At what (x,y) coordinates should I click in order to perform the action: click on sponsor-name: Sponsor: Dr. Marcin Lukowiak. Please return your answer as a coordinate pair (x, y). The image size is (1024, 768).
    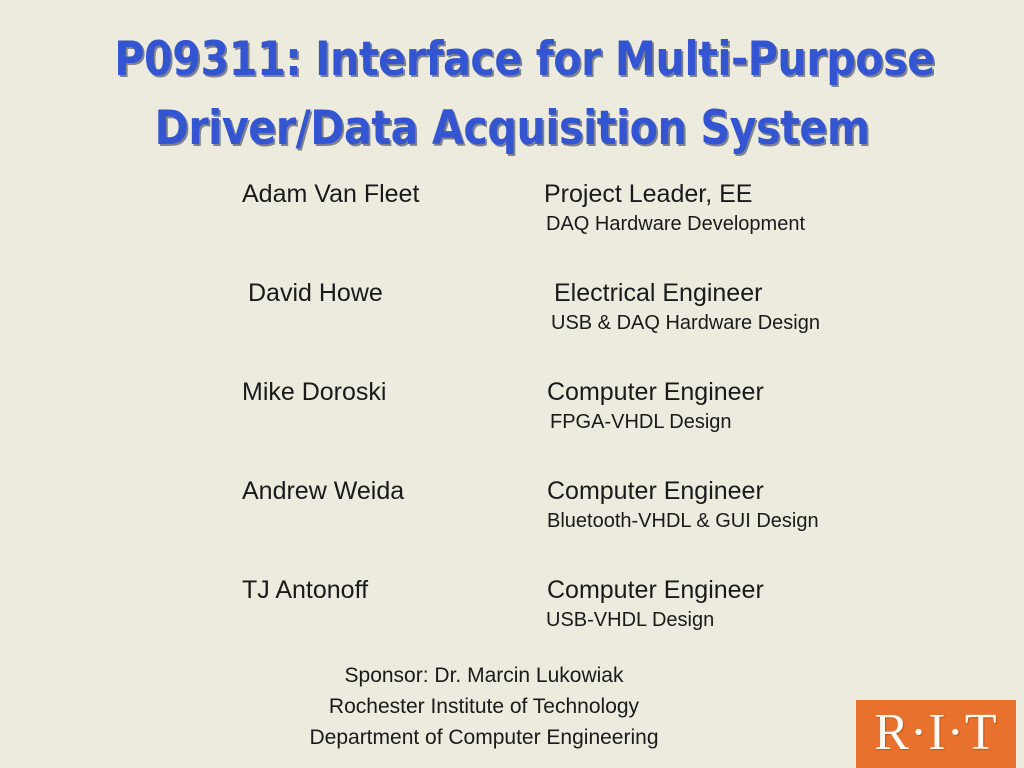
    Looking at the image, I should click on (484, 675).